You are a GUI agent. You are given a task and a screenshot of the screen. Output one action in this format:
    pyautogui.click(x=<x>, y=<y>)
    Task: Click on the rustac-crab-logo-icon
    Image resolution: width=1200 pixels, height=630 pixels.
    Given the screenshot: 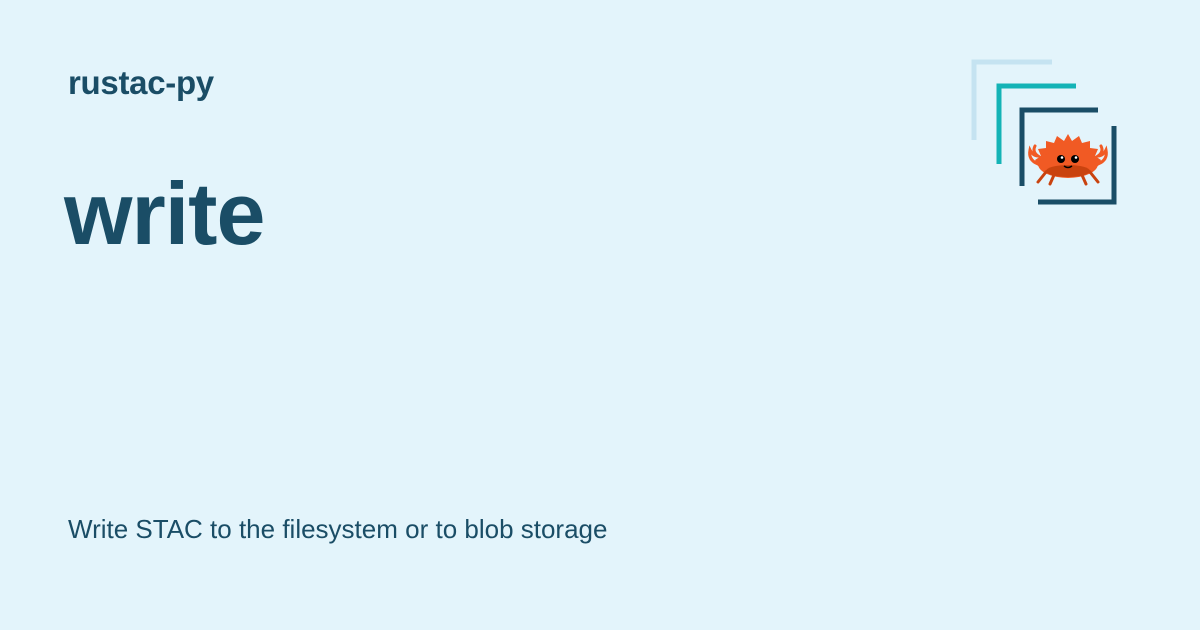 What is the action you would take?
    pyautogui.click(x=1044, y=132)
    